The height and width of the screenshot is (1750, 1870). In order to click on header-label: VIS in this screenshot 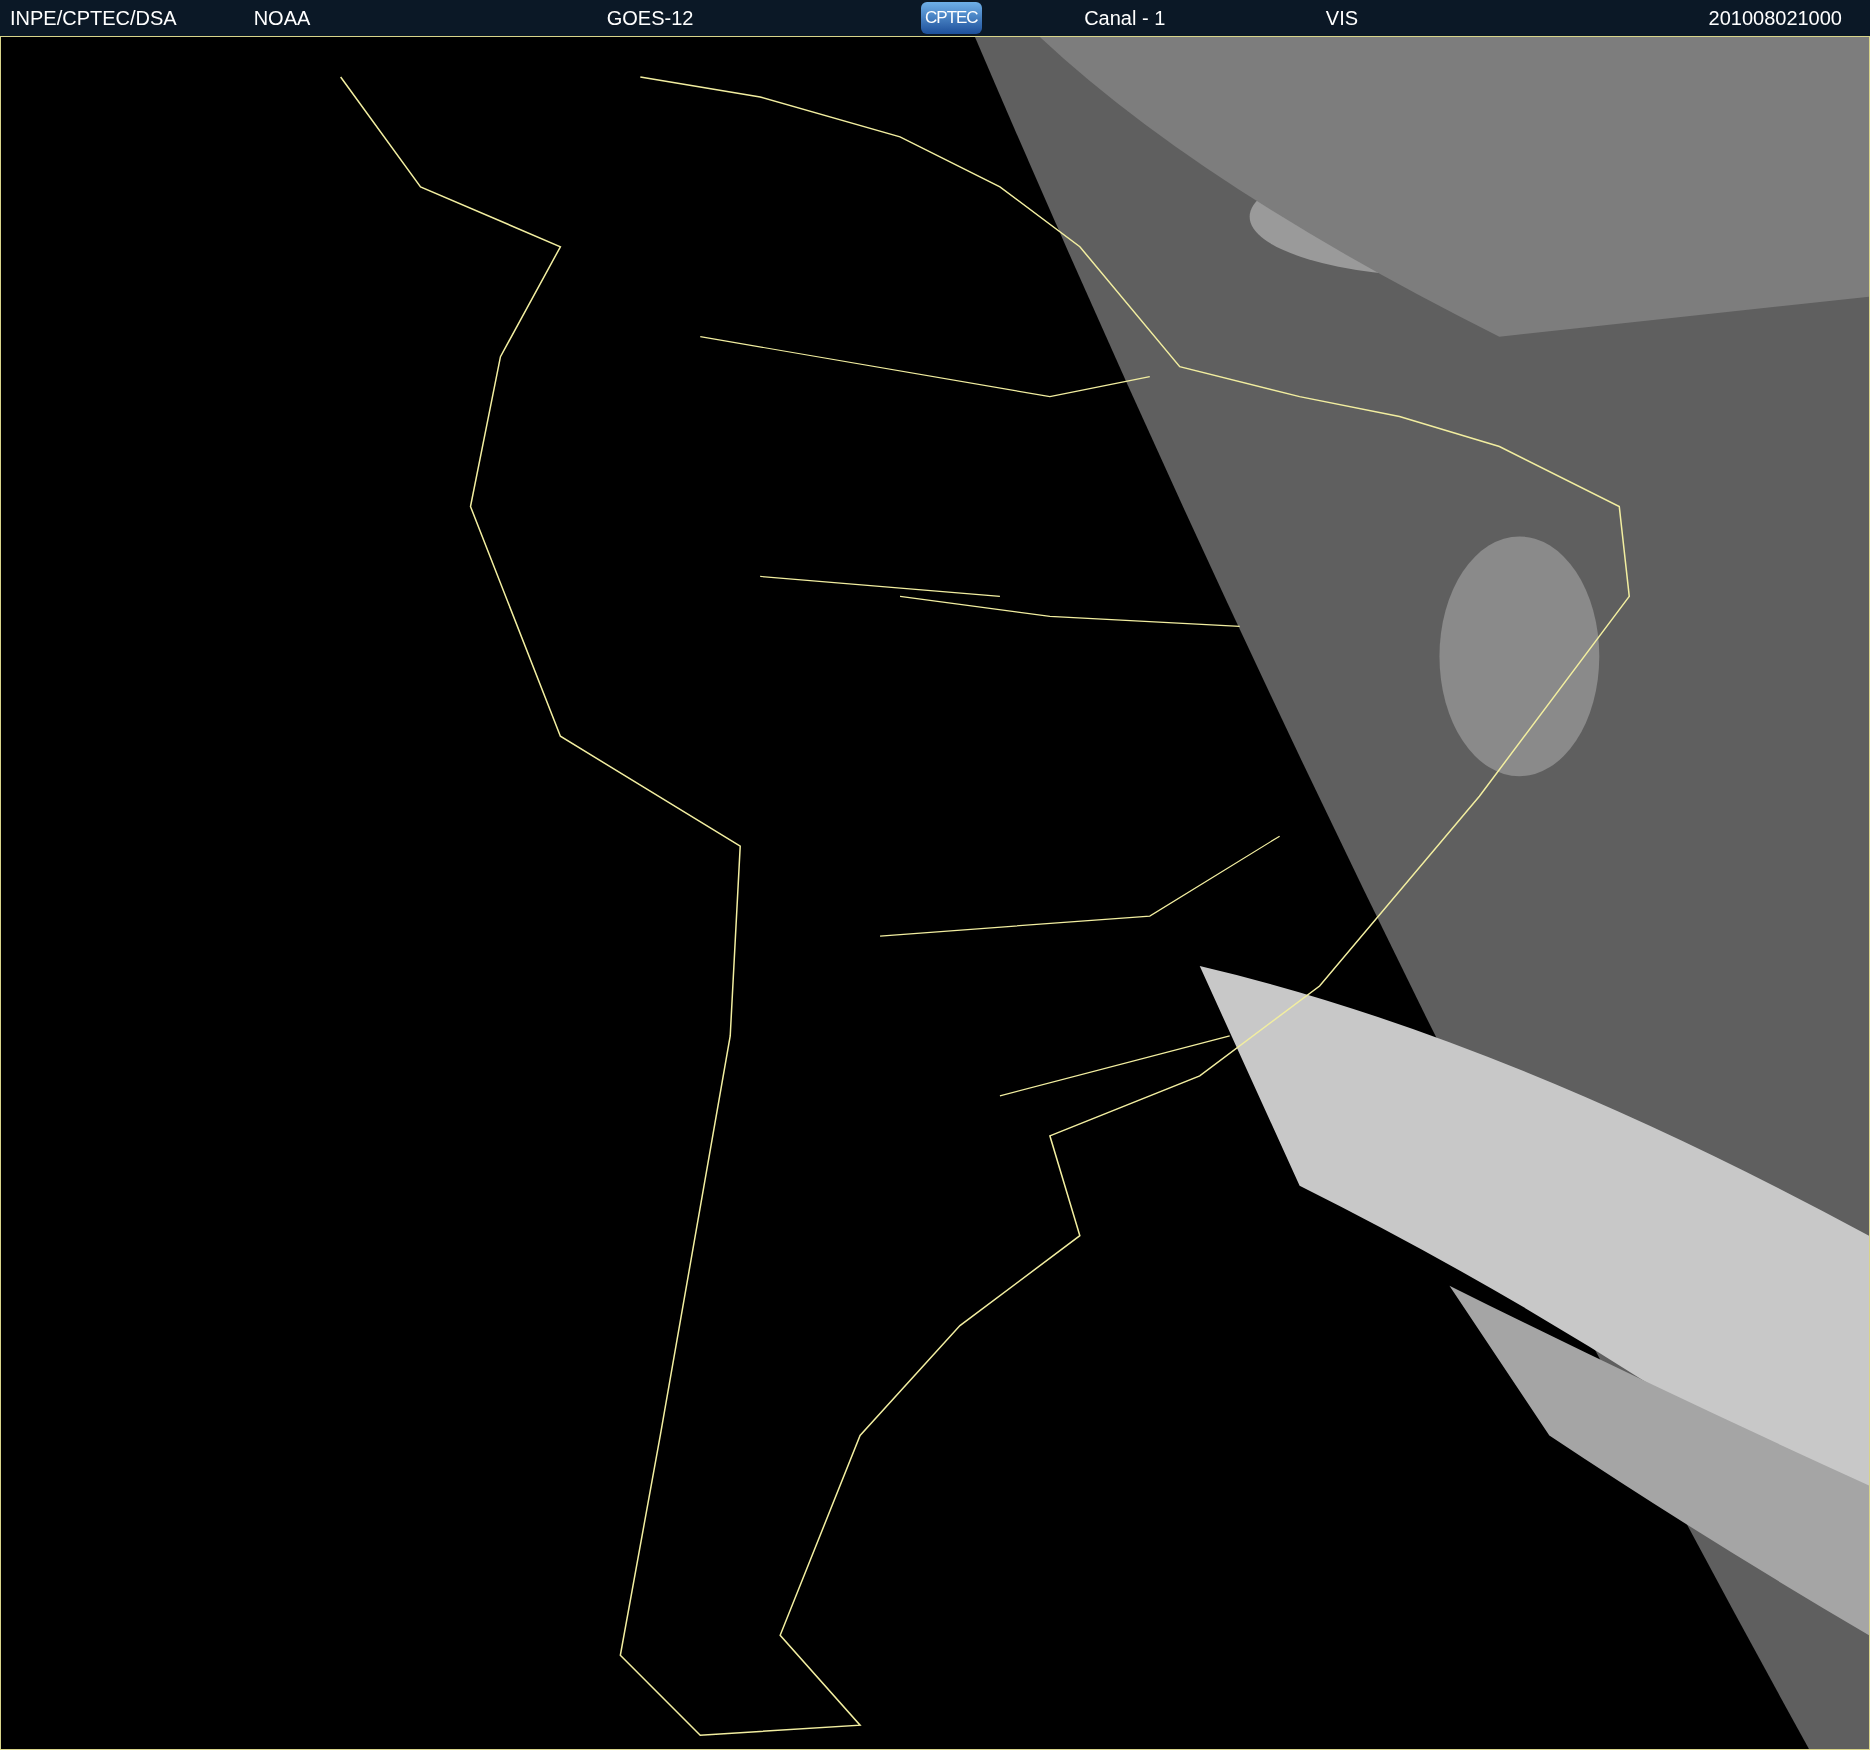, I will do `click(1342, 18)`.